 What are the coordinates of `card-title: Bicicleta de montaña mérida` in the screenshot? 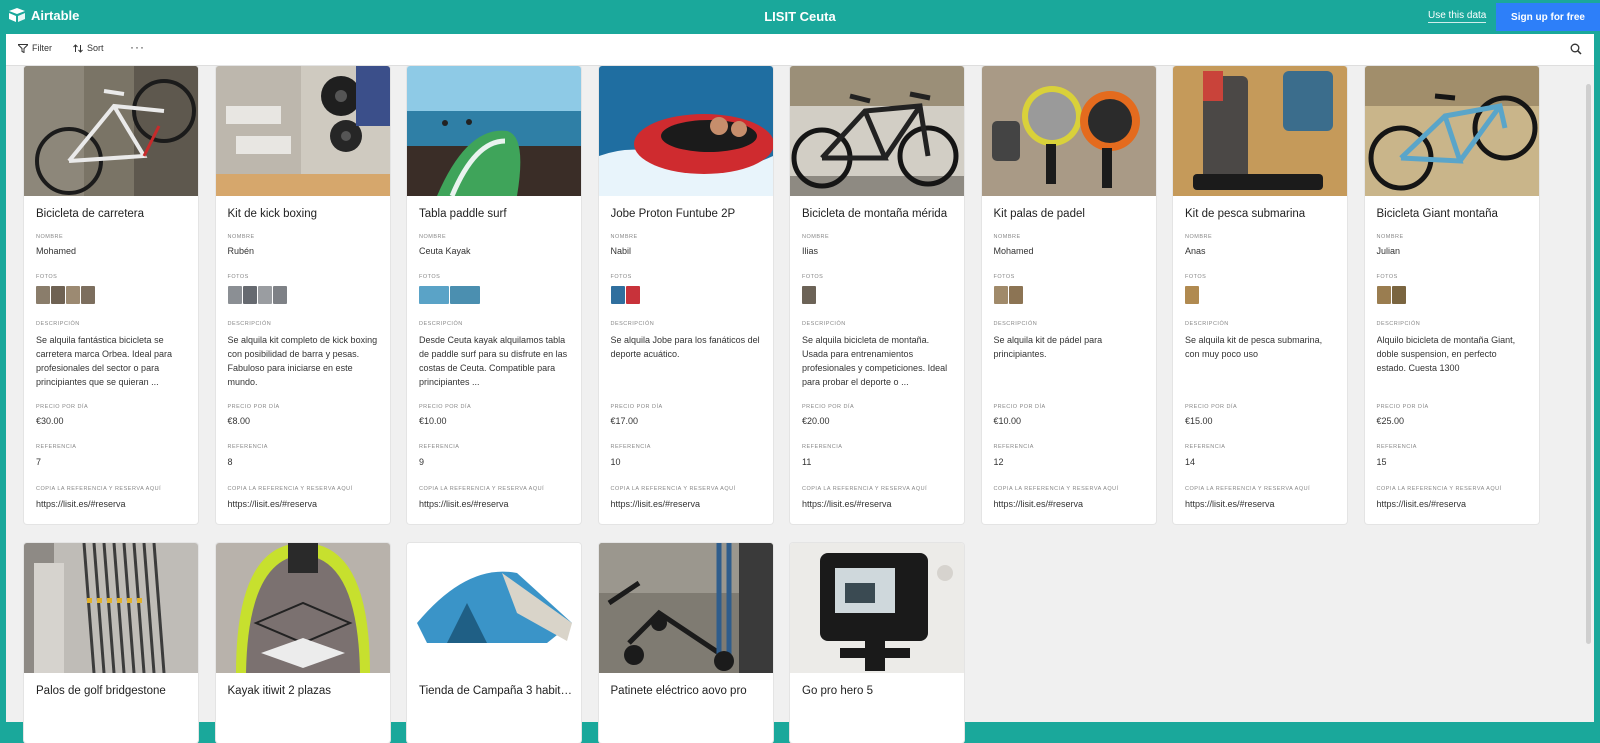 It's located at (875, 214).